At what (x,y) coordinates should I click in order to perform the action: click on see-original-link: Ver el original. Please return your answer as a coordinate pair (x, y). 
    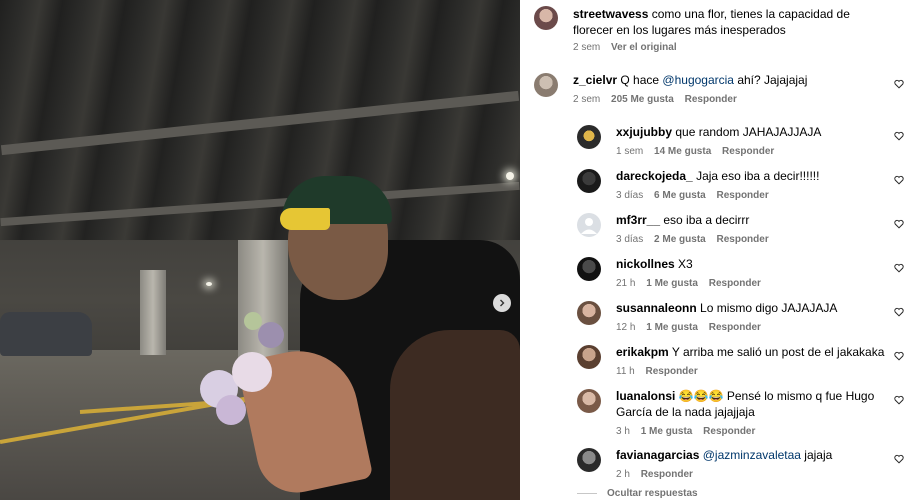
    Looking at the image, I should click on (644, 47).